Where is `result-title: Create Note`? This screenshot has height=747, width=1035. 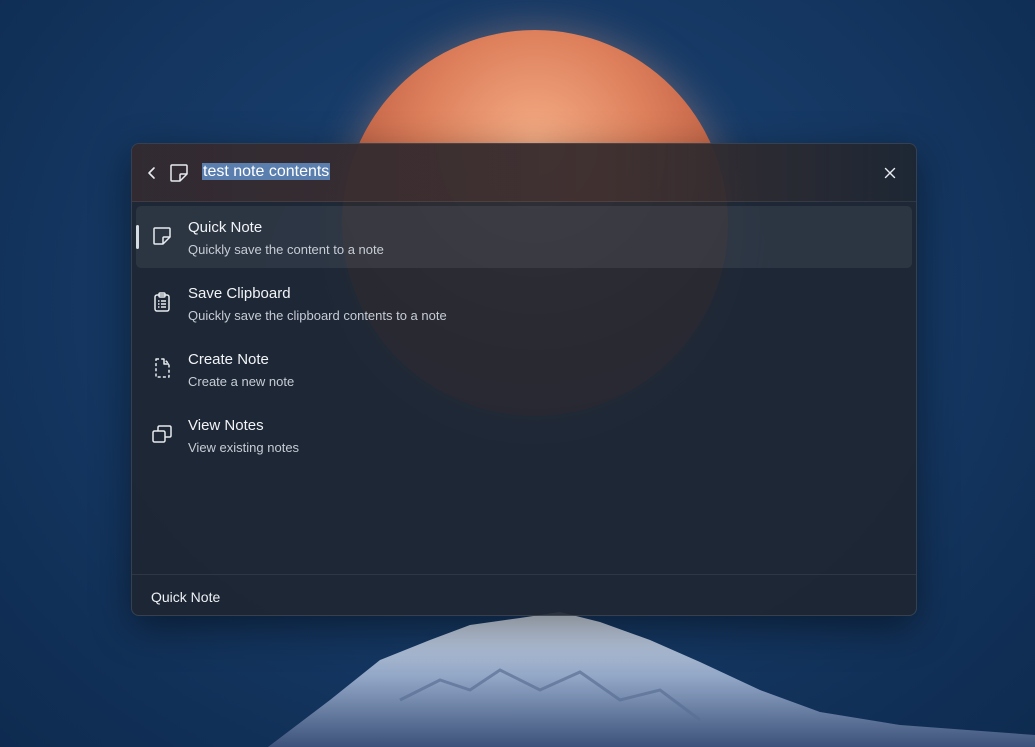
result-title: Create Note is located at coordinates (228, 359).